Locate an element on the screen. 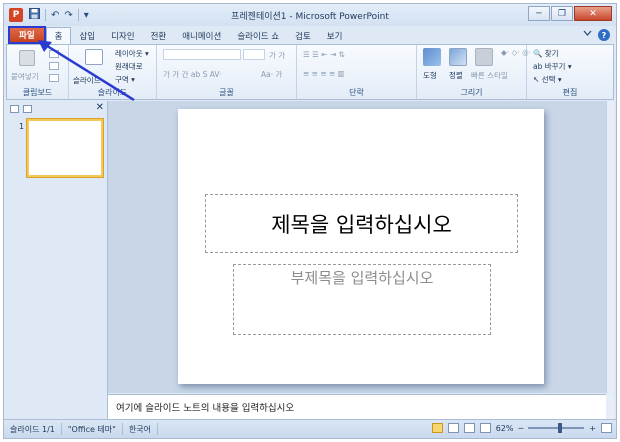  fit-slide-icon is located at coordinates (606, 428).